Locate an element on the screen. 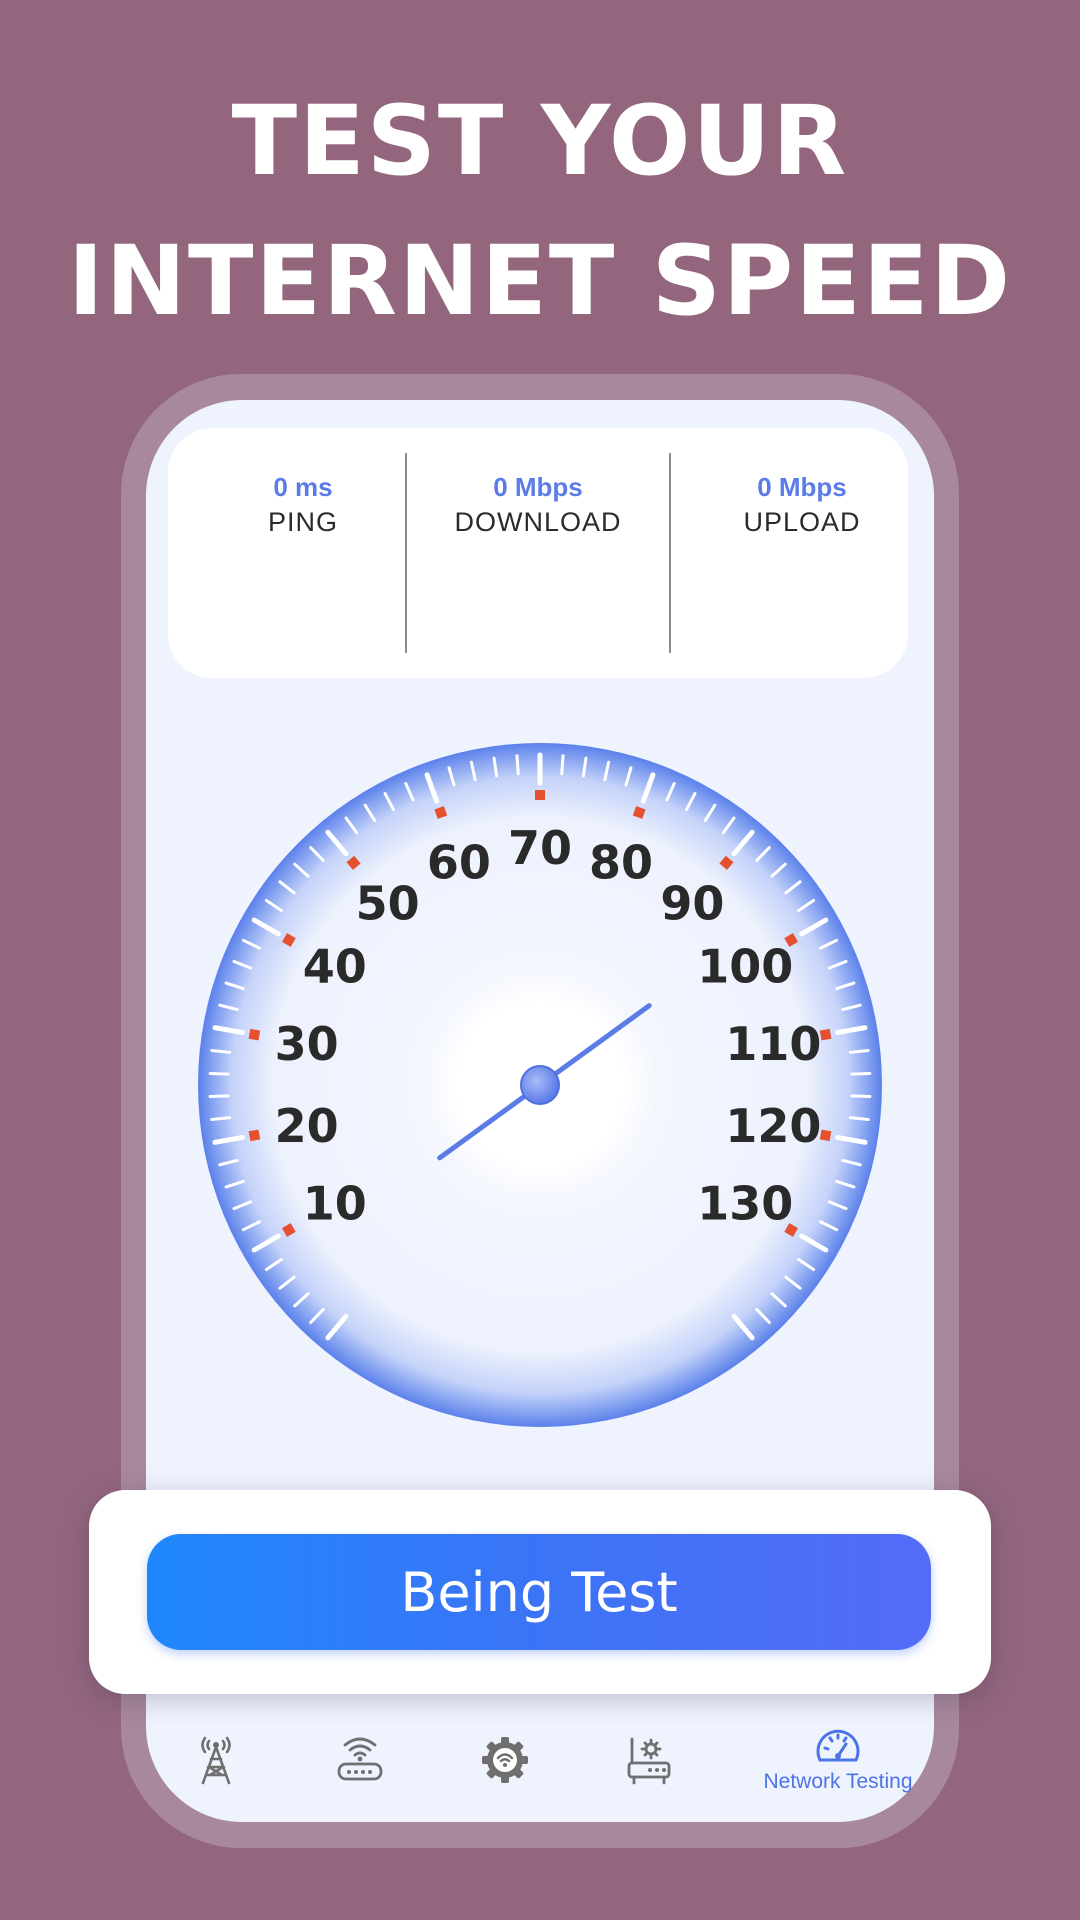 The height and width of the screenshot is (1920, 1080). gauge-scale-label: 100 is located at coordinates (745, 967).